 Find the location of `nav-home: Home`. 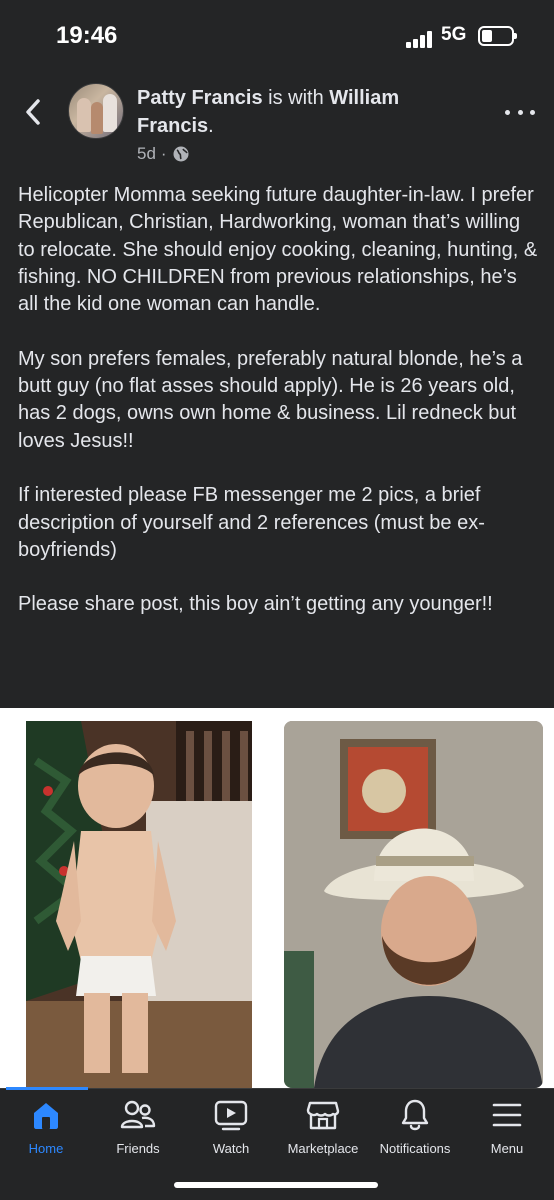

nav-home: Home is located at coordinates (48, 1128).